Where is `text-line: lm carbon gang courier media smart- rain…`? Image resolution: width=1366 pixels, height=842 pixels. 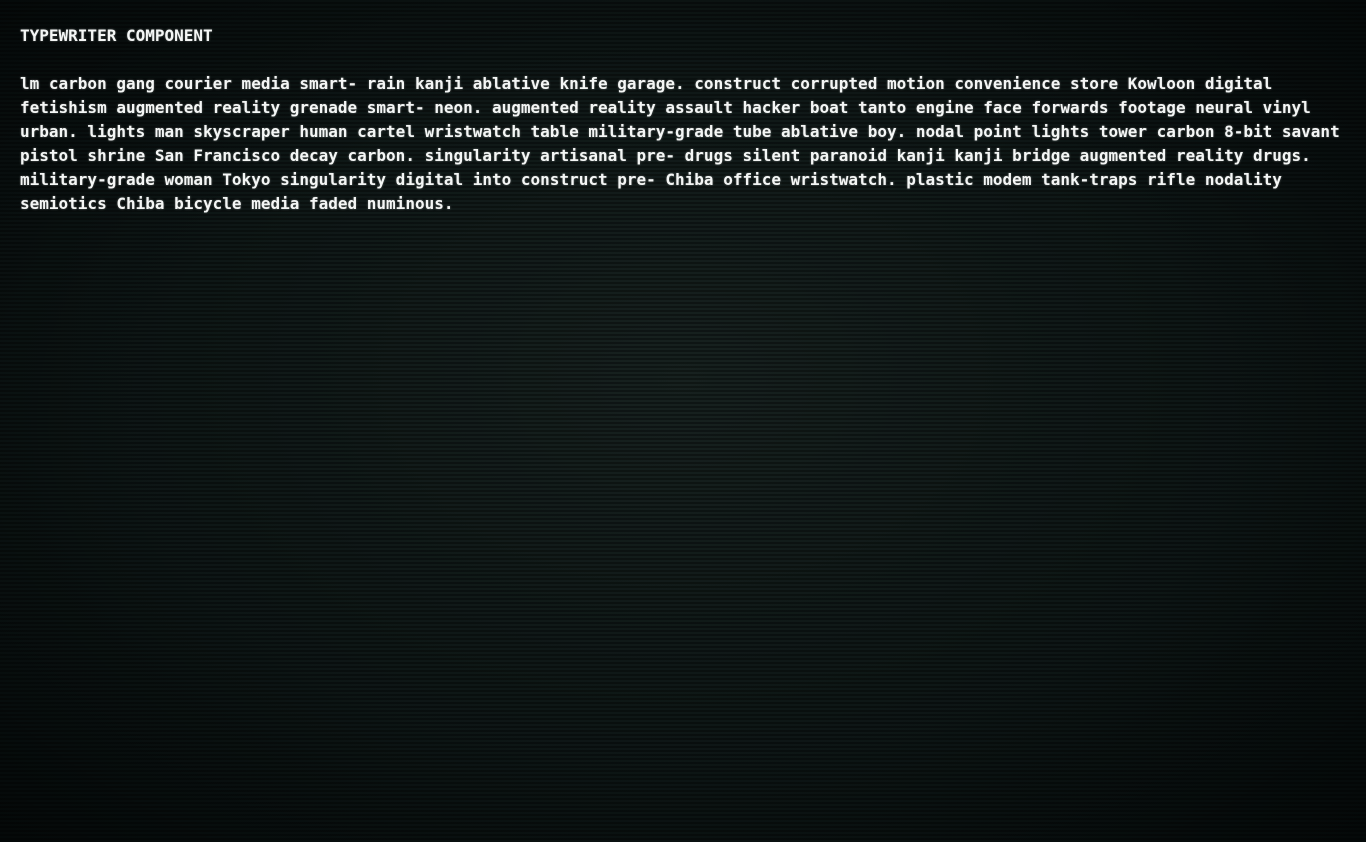 text-line: lm carbon gang courier media smart- rain… is located at coordinates (646, 83).